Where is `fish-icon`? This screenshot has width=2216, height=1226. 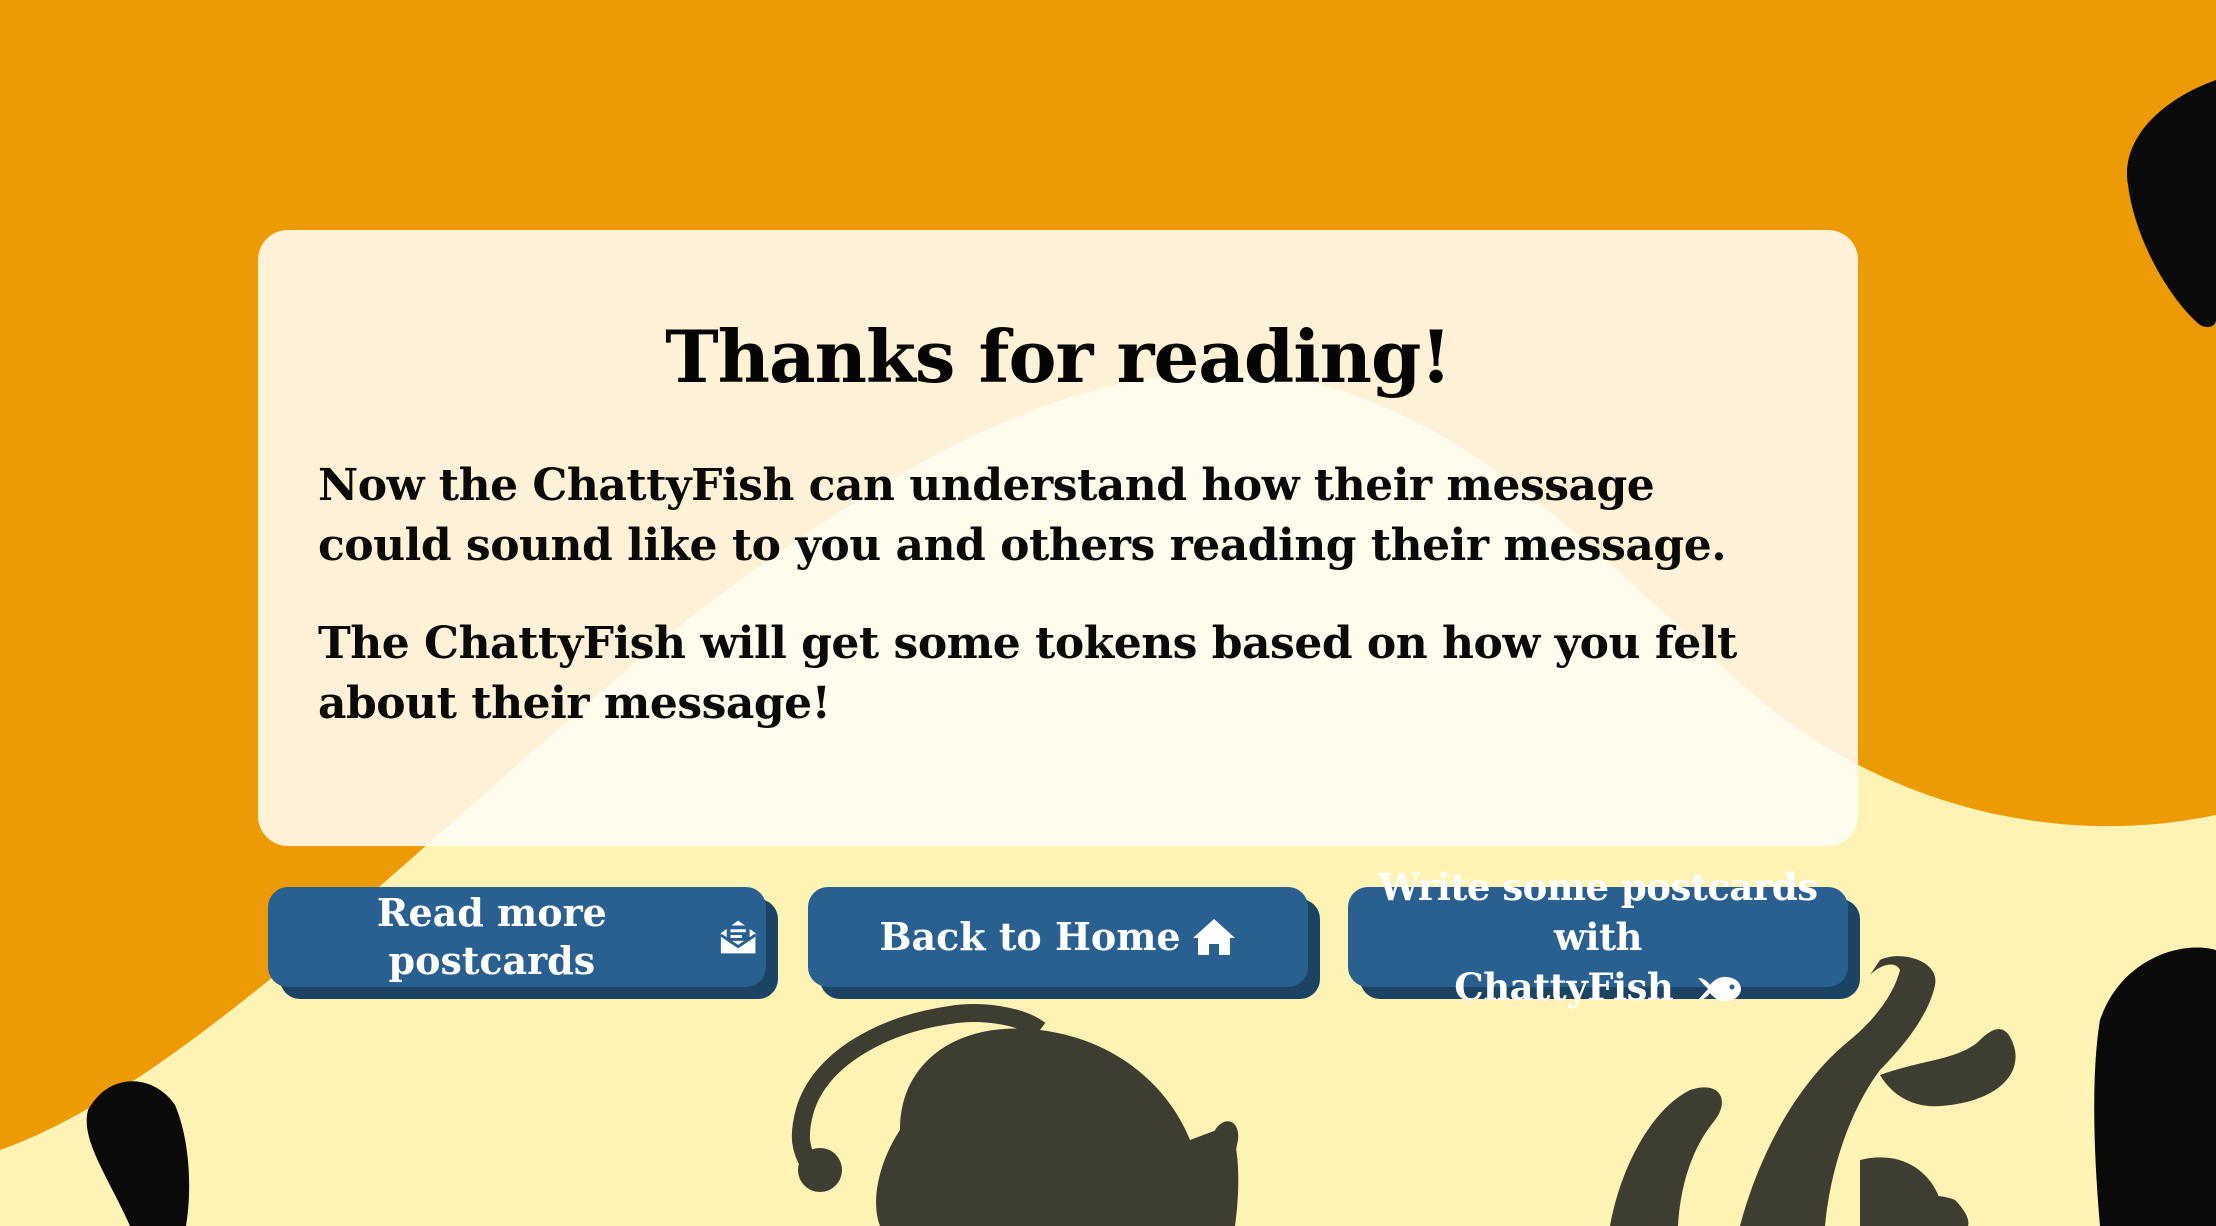
fish-icon is located at coordinates (1719, 989).